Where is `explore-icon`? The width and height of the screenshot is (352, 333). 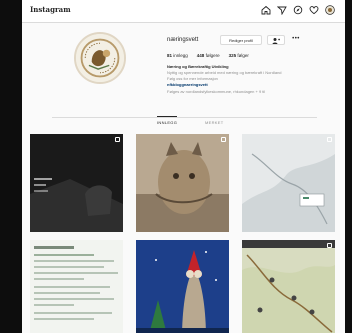 explore-icon is located at coordinates (298, 10).